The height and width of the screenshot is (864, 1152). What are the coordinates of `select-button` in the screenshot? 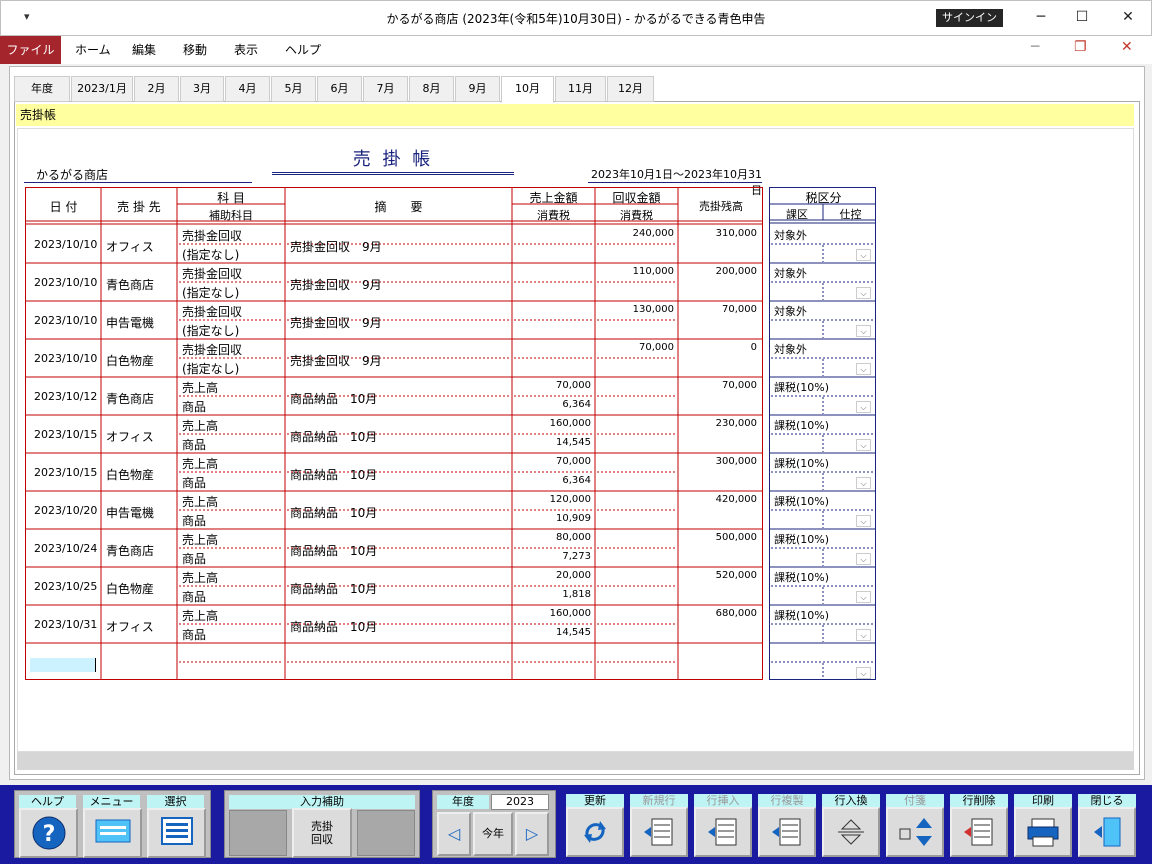 It's located at (176, 833).